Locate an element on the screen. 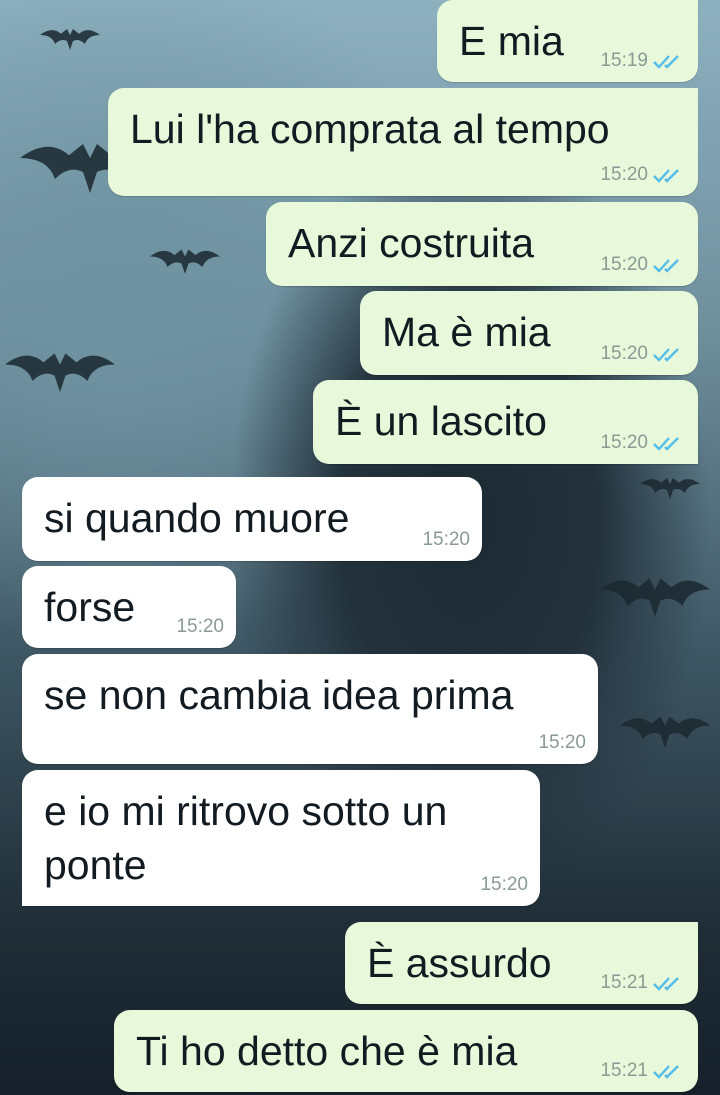 The height and width of the screenshot is (1095, 720). outgoing-message: È assurdo 15:21 is located at coordinates (521, 963).